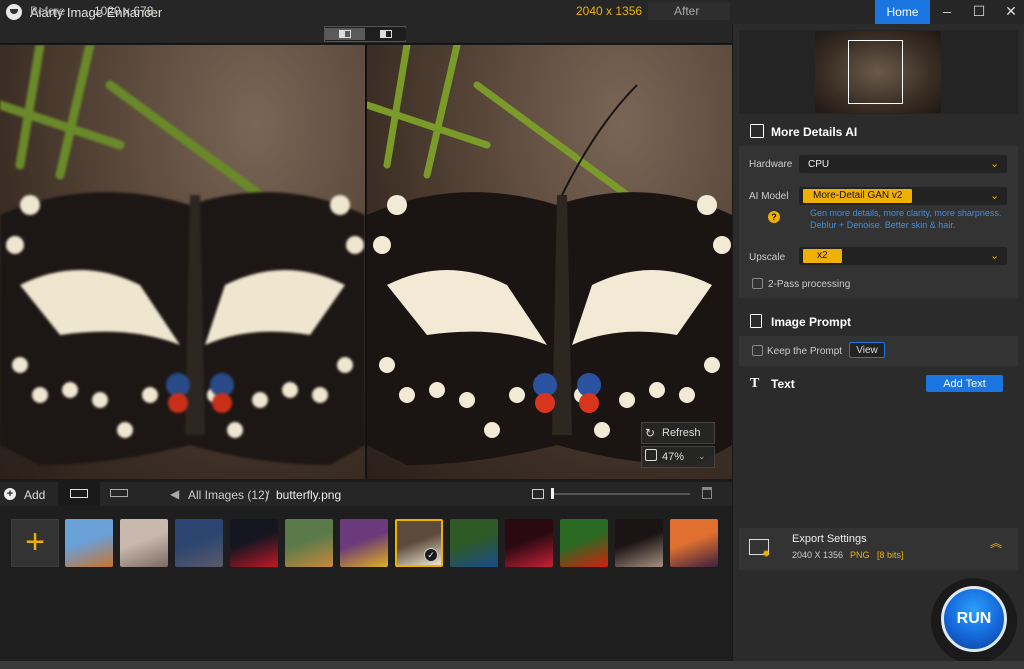 This screenshot has width=1024, height=669. Describe the element at coordinates (228, 495) in the screenshot. I see `all-images-link: All Images (12)` at that location.